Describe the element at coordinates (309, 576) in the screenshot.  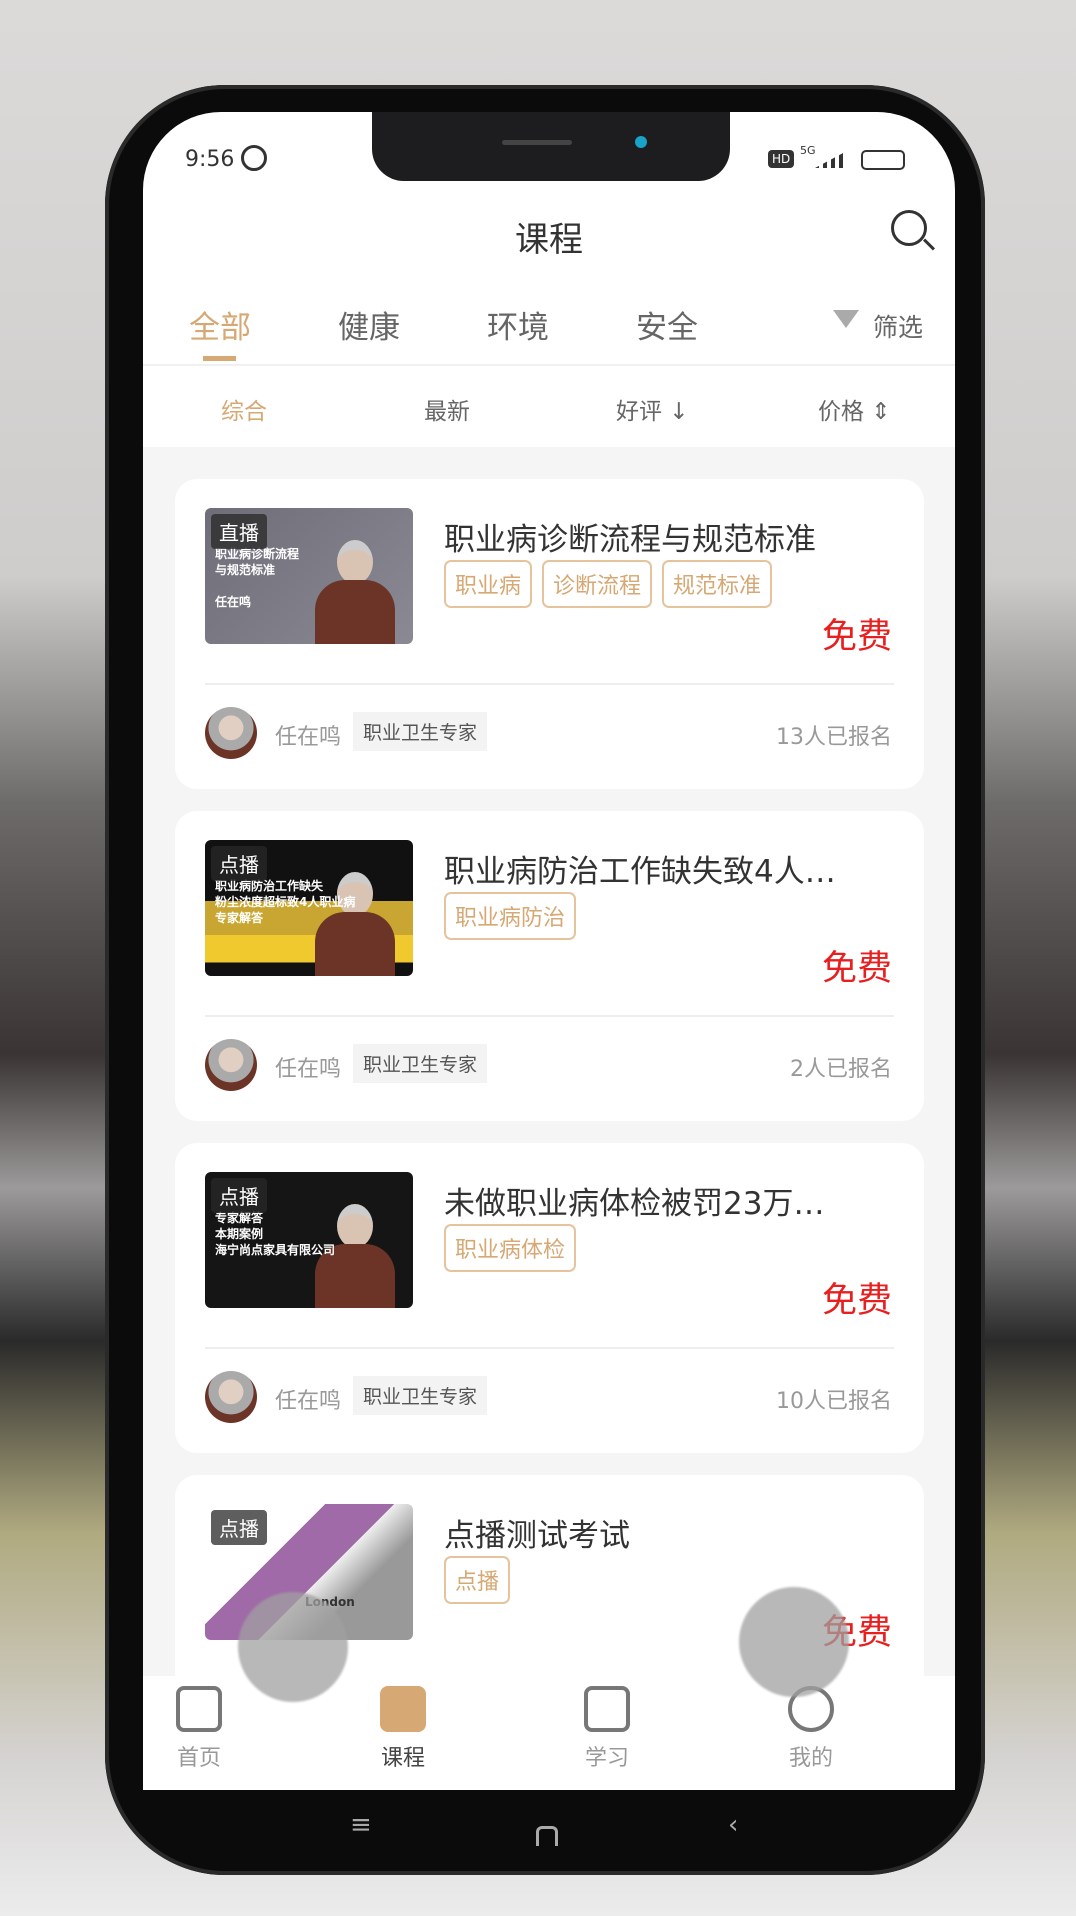
I see `course-thumbnail: 职业病诊断流程 与规范标准 任在鸣 直播` at that location.